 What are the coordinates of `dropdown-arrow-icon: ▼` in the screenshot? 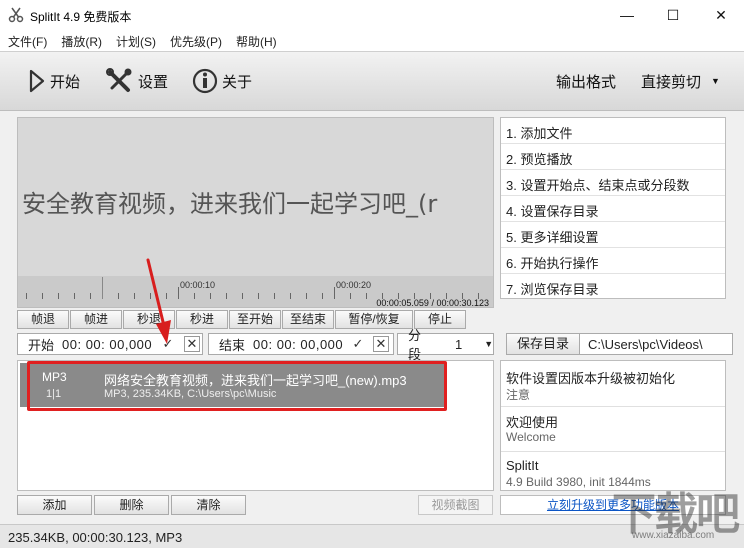 It's located at (715, 81).